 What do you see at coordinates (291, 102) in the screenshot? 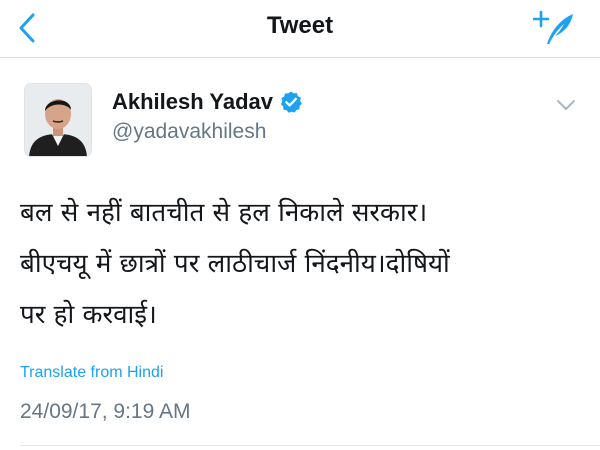
I see `verified-badge-icon` at bounding box center [291, 102].